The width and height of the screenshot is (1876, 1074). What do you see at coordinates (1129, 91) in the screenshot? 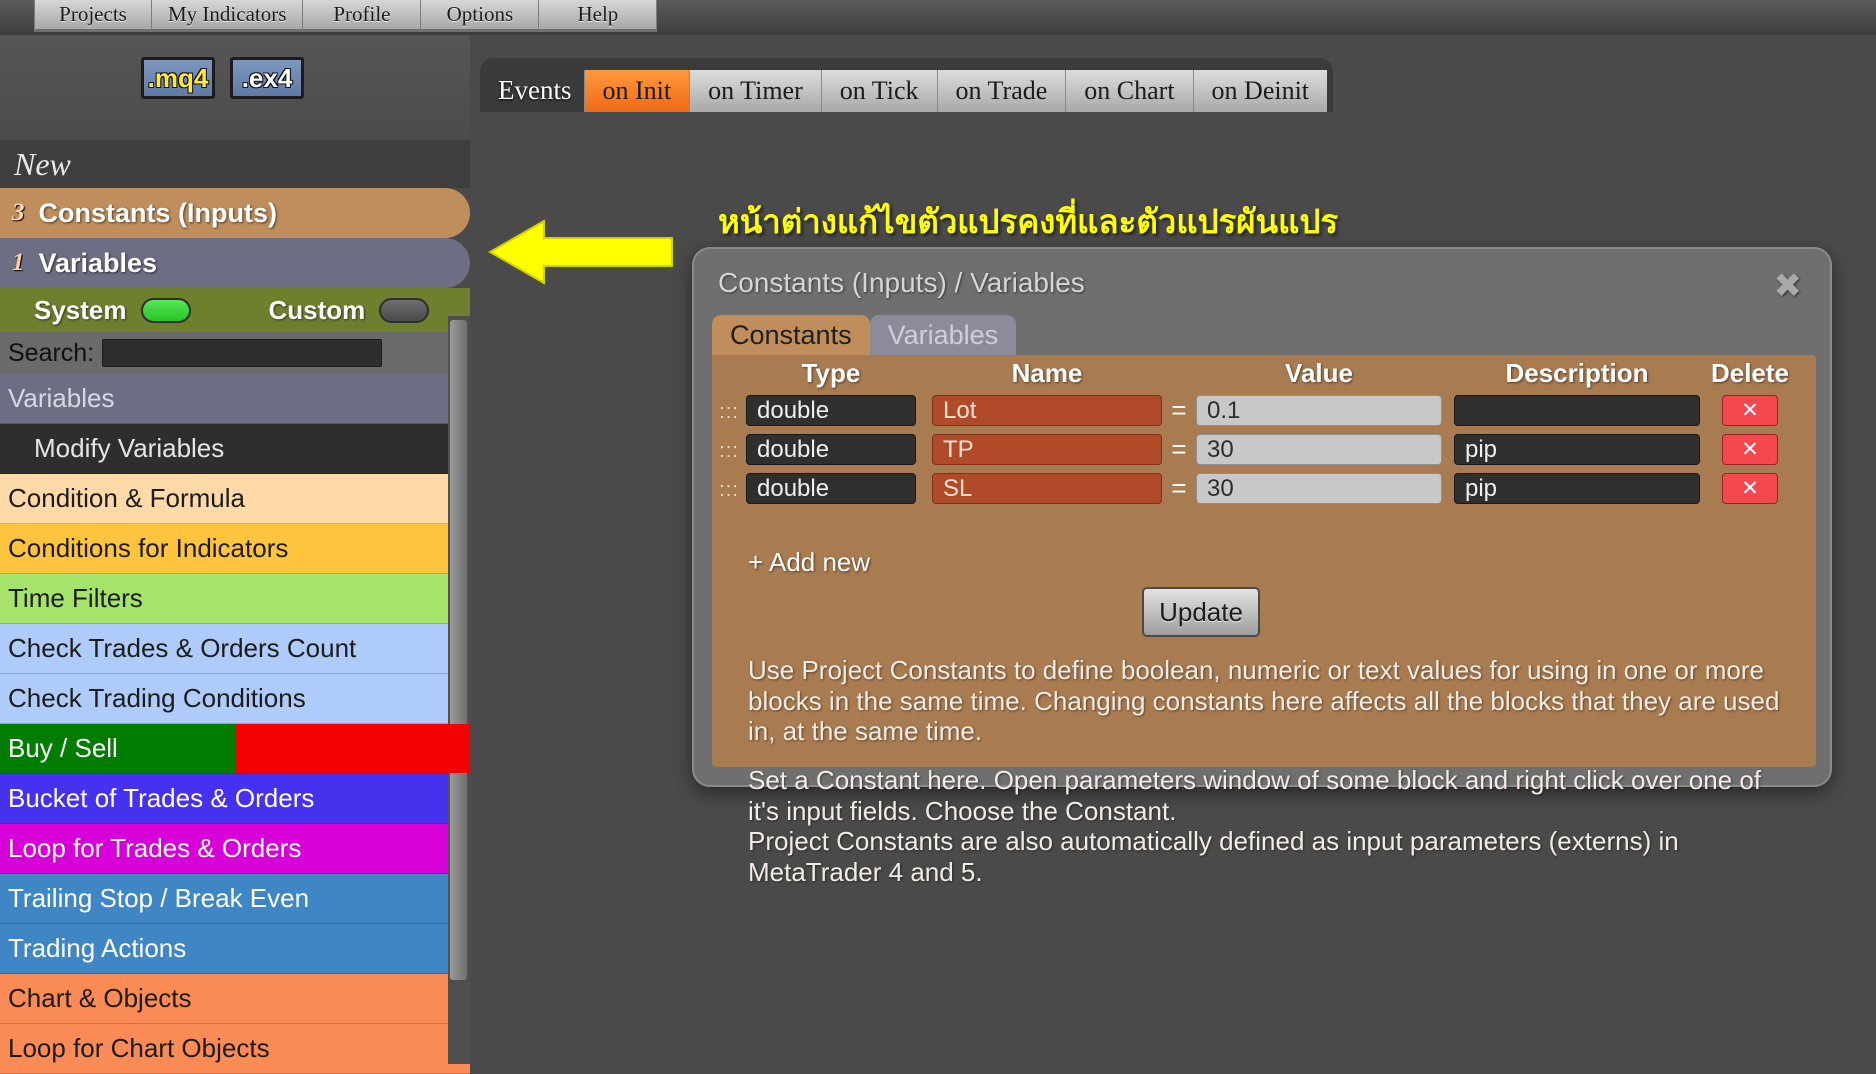
I see `tab-on-chart: on Chart` at bounding box center [1129, 91].